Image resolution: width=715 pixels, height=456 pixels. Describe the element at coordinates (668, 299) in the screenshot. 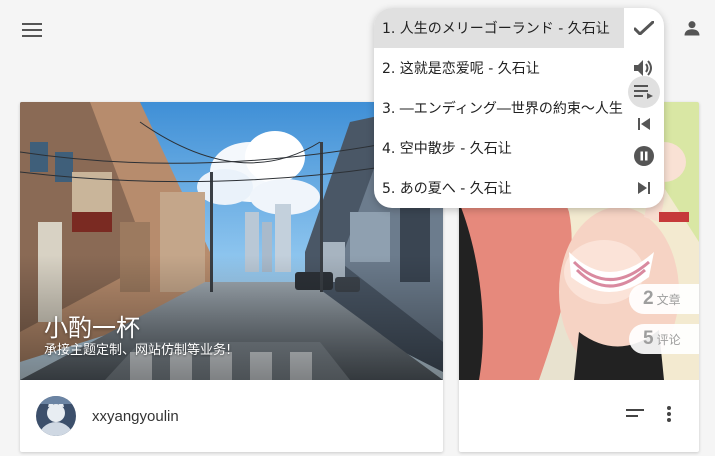

I see `articles-label: 文章` at that location.